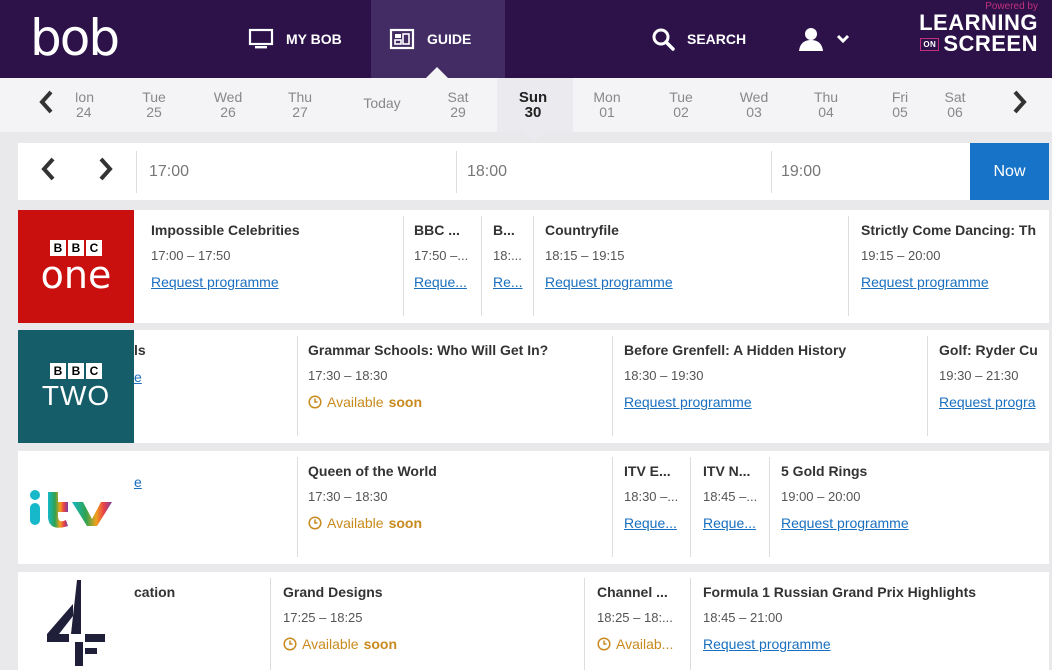 This screenshot has height=670, width=1052. What do you see at coordinates (843, 39) in the screenshot?
I see `chevron-down-icon` at bounding box center [843, 39].